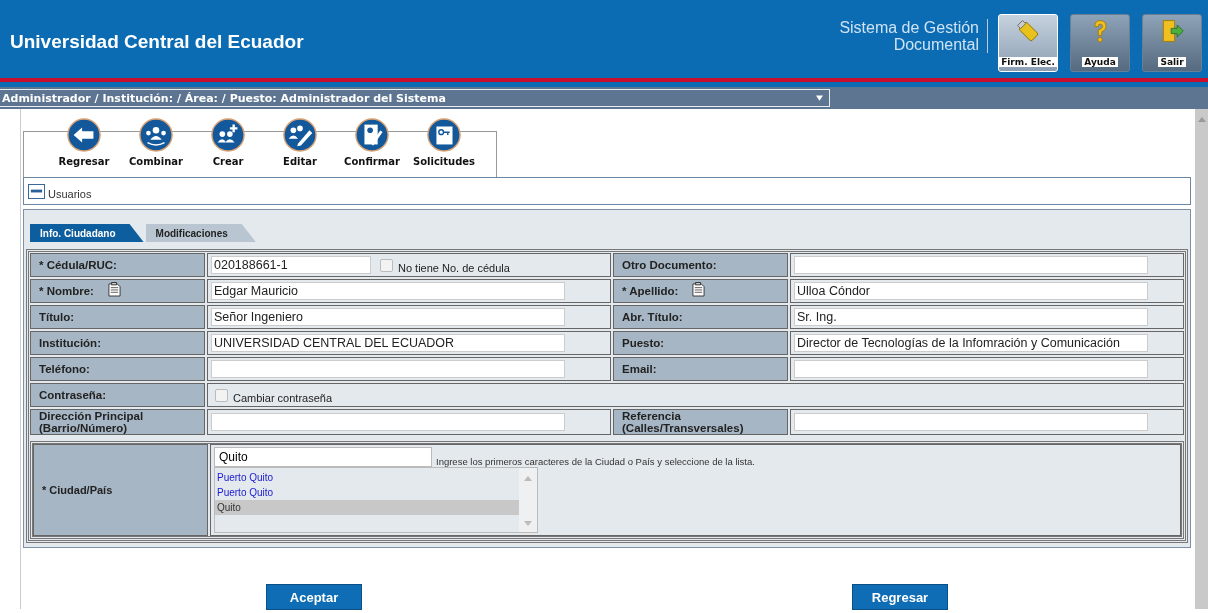 Image resolution: width=1208 pixels, height=613 pixels. What do you see at coordinates (528, 500) in the screenshot?
I see `scrollbar` at bounding box center [528, 500].